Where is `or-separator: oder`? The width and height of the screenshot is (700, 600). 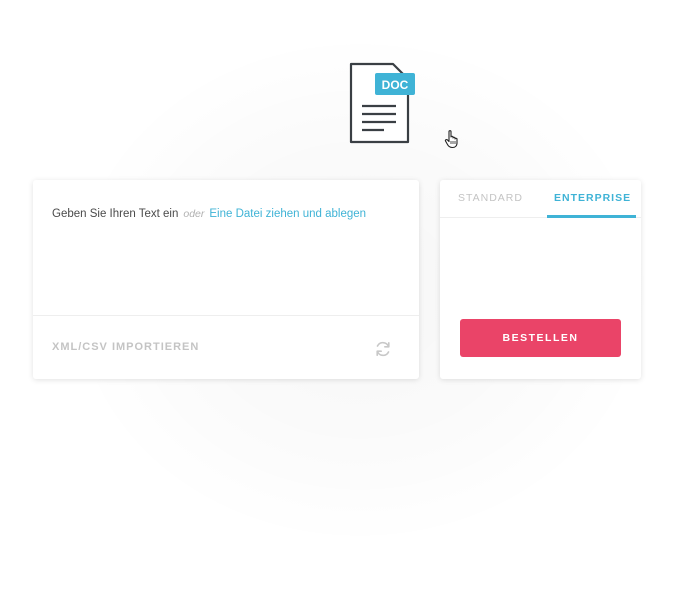 or-separator: oder is located at coordinates (194, 214).